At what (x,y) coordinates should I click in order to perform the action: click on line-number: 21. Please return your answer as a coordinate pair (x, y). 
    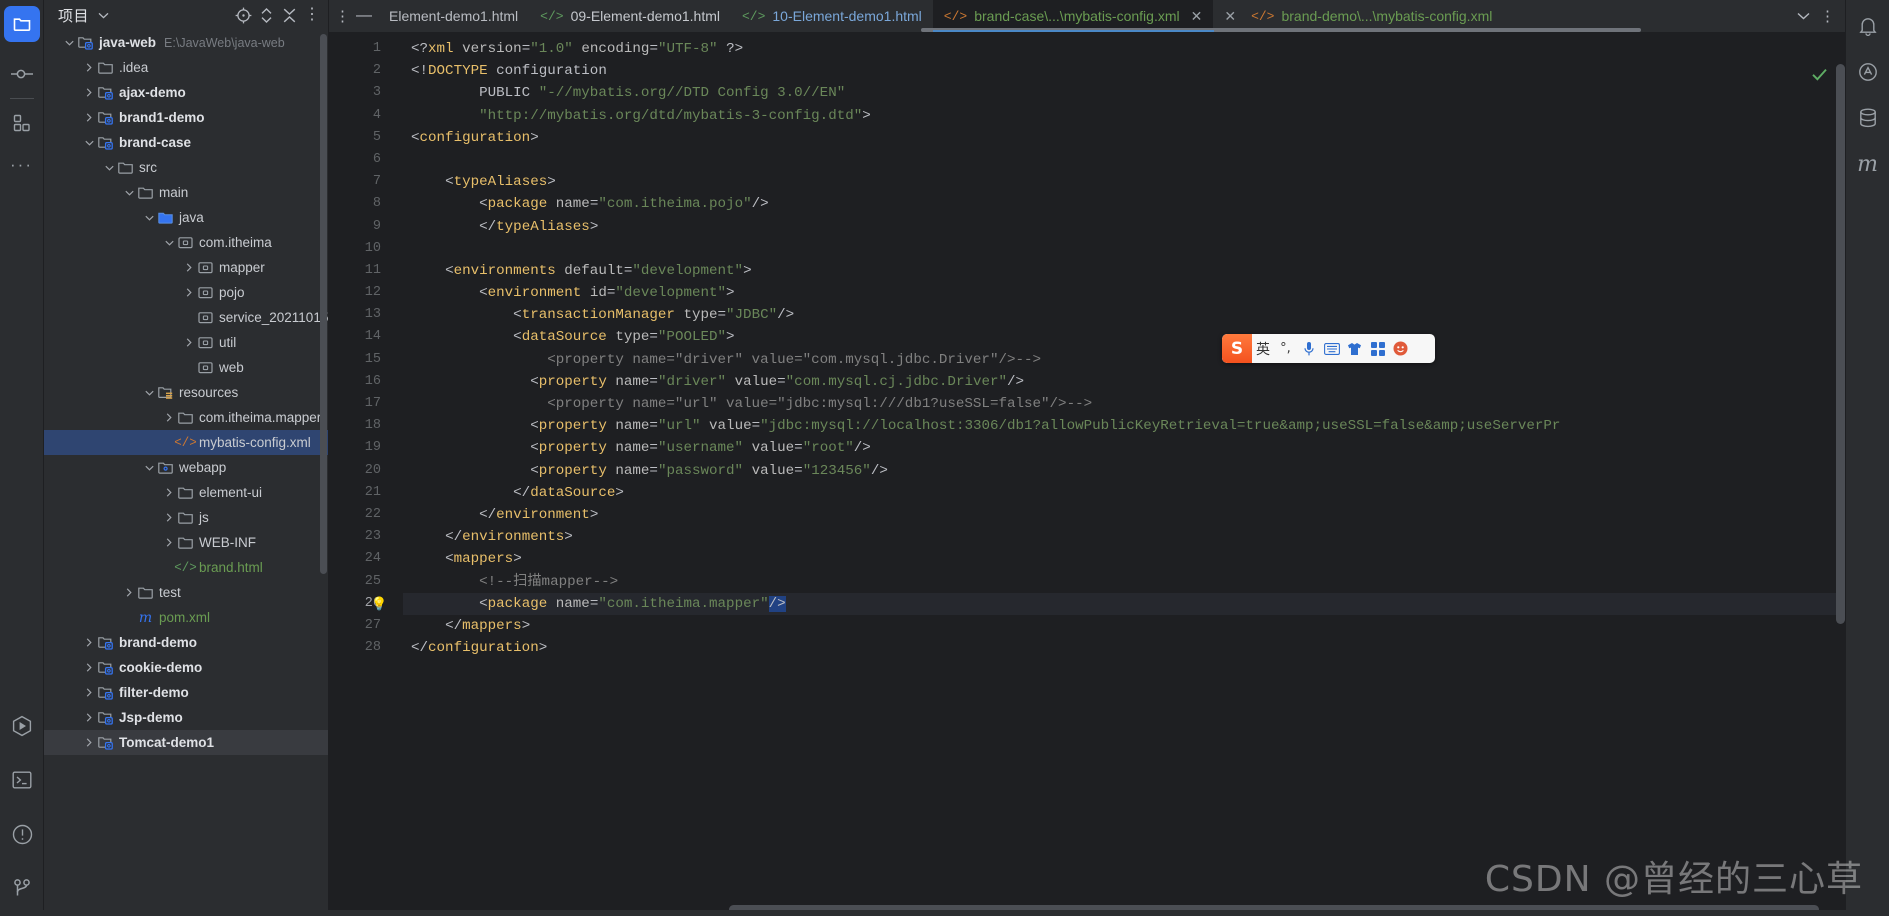
    Looking at the image, I should click on (360, 493).